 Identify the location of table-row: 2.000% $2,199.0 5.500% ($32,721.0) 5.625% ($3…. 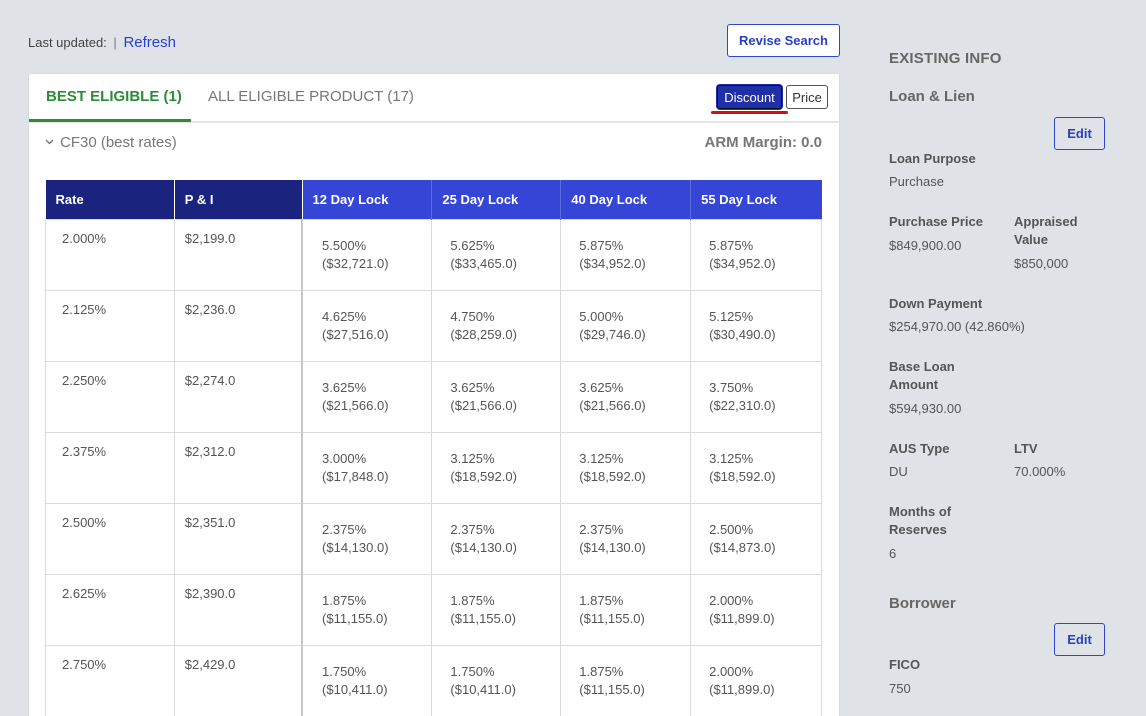
(433, 254).